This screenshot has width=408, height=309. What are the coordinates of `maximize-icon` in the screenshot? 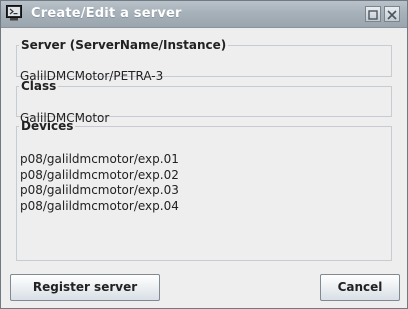 It's located at (373, 15).